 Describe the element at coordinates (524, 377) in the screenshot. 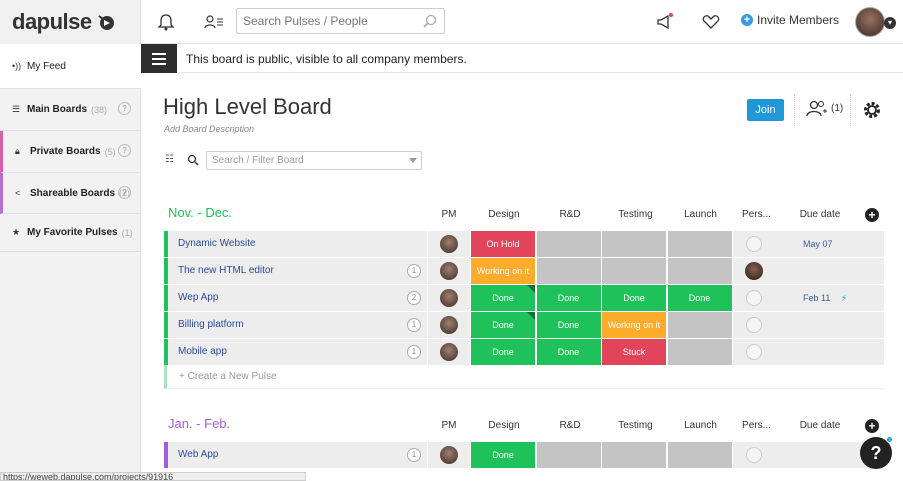

I see `create-new-pulse-input: + Create a New Pulse` at that location.